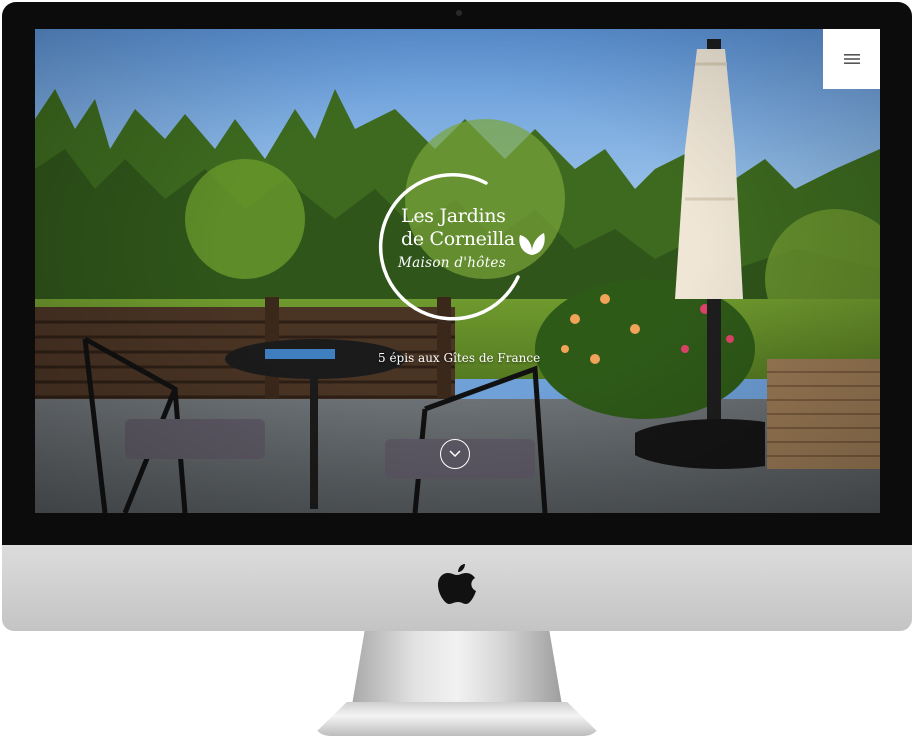  Describe the element at coordinates (532, 244) in the screenshot. I see `leaf-icon` at that location.